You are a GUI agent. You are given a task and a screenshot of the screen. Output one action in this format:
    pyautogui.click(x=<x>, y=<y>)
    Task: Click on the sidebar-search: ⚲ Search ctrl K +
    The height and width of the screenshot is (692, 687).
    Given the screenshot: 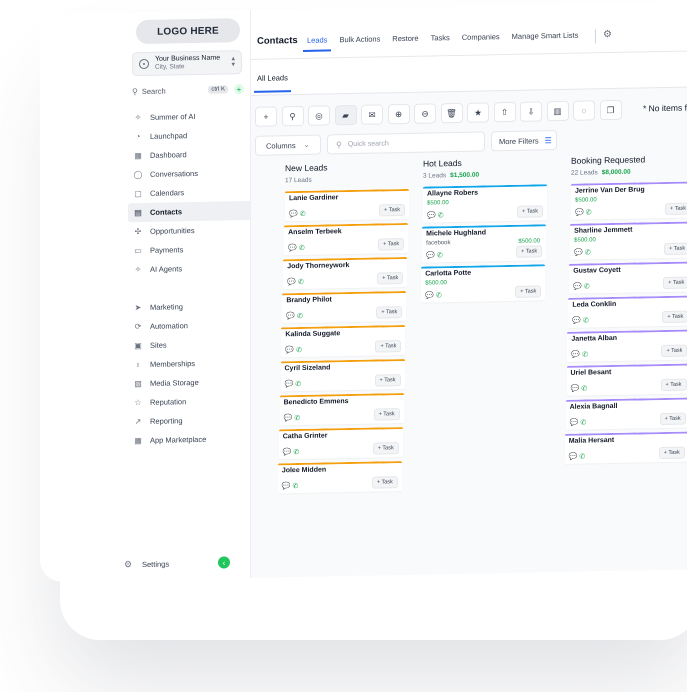 What is the action you would take?
    pyautogui.click(x=188, y=90)
    